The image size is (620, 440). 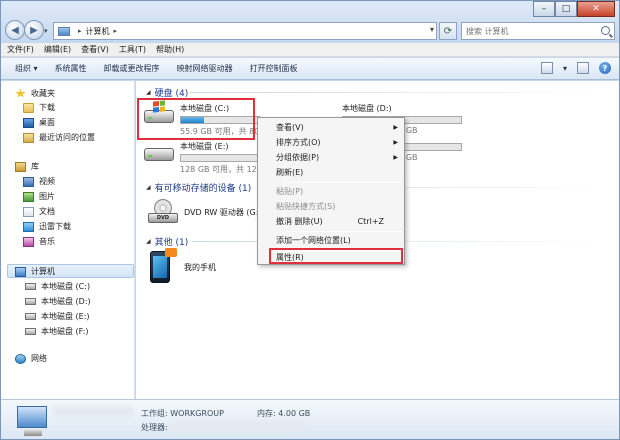 What do you see at coordinates (367, 108) in the screenshot?
I see `drive-name: 本地磁盘 (D:)` at bounding box center [367, 108].